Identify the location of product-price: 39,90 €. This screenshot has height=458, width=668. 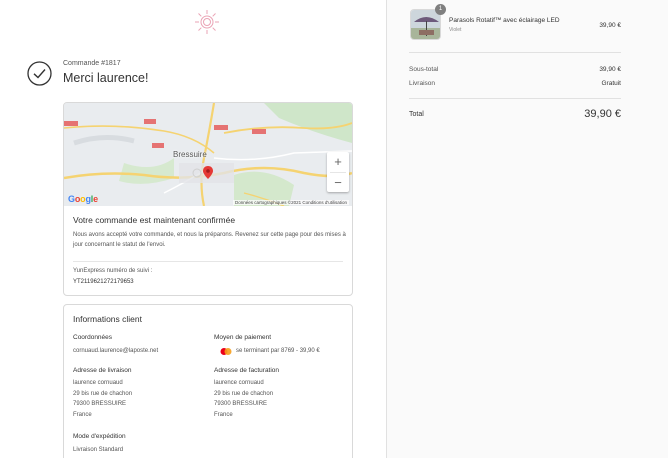
(610, 25).